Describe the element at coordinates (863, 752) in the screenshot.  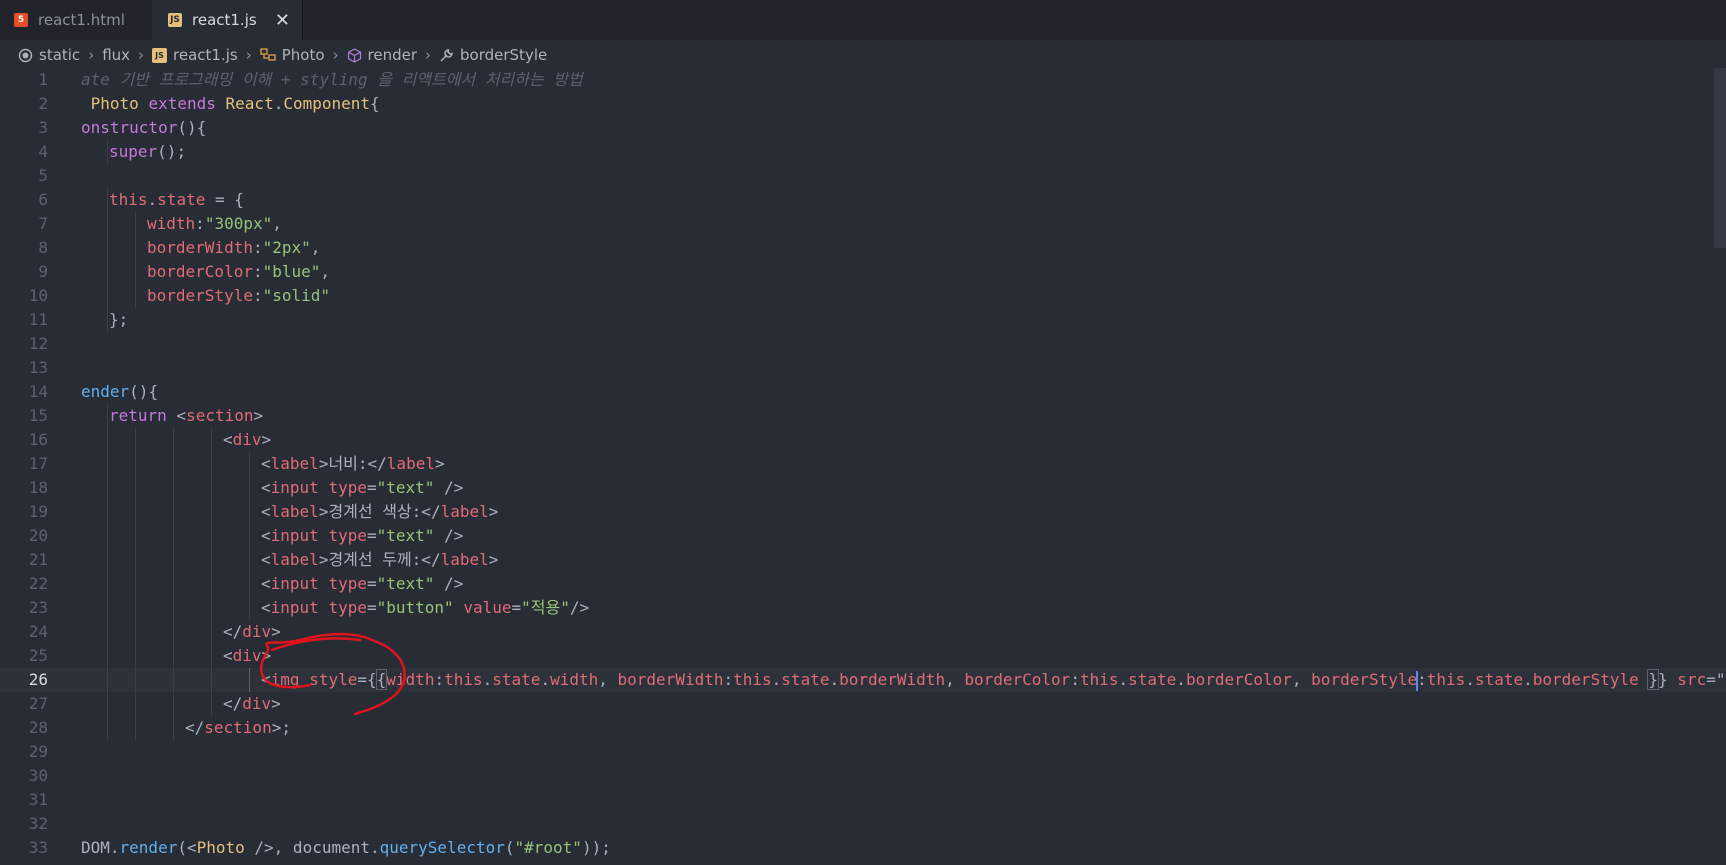
I see `code-line: 29` at that location.